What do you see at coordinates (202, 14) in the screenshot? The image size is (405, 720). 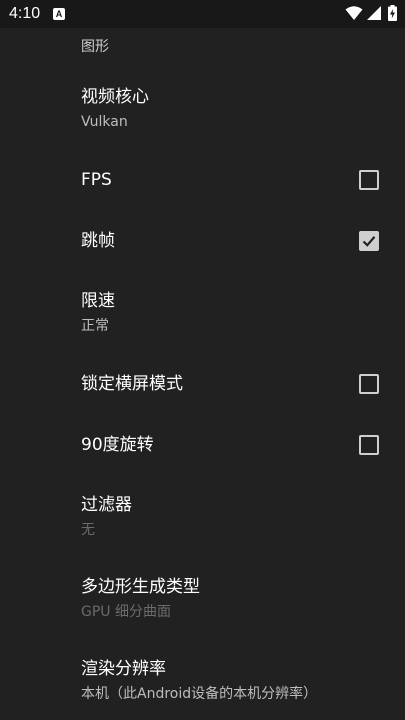 I see `status-bar: 4:10 A` at bounding box center [202, 14].